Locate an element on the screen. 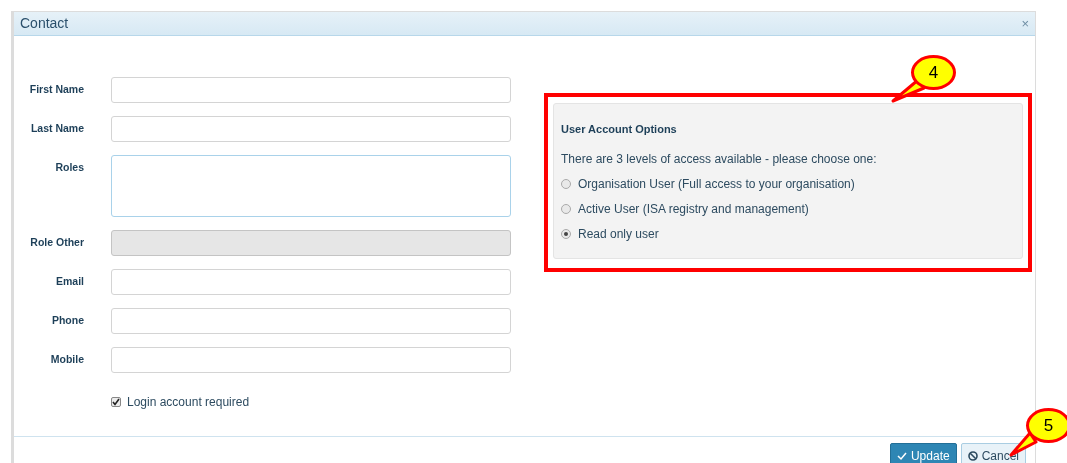 Image resolution: width=1067 pixels, height=463 pixels. update-button: Update is located at coordinates (923, 453).